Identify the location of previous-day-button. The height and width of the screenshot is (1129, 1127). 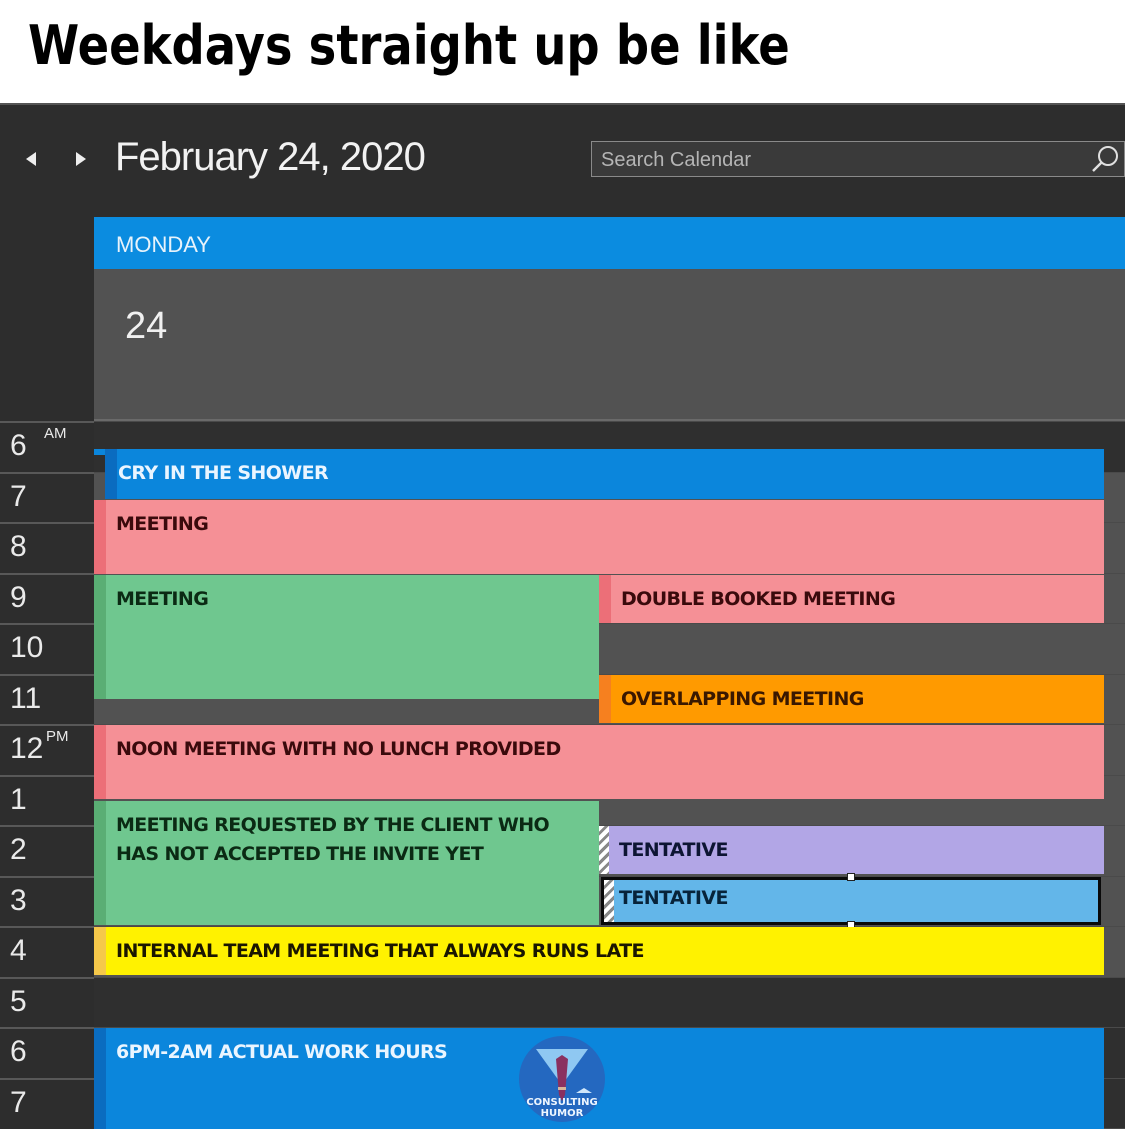
(34, 159).